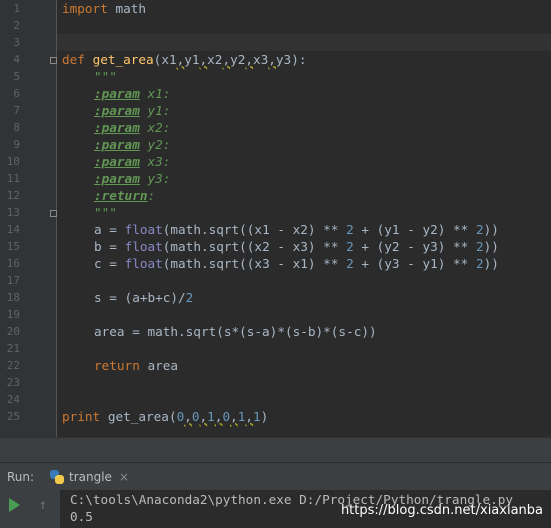  What do you see at coordinates (136, 365) in the screenshot?
I see `code-line-22: return area` at bounding box center [136, 365].